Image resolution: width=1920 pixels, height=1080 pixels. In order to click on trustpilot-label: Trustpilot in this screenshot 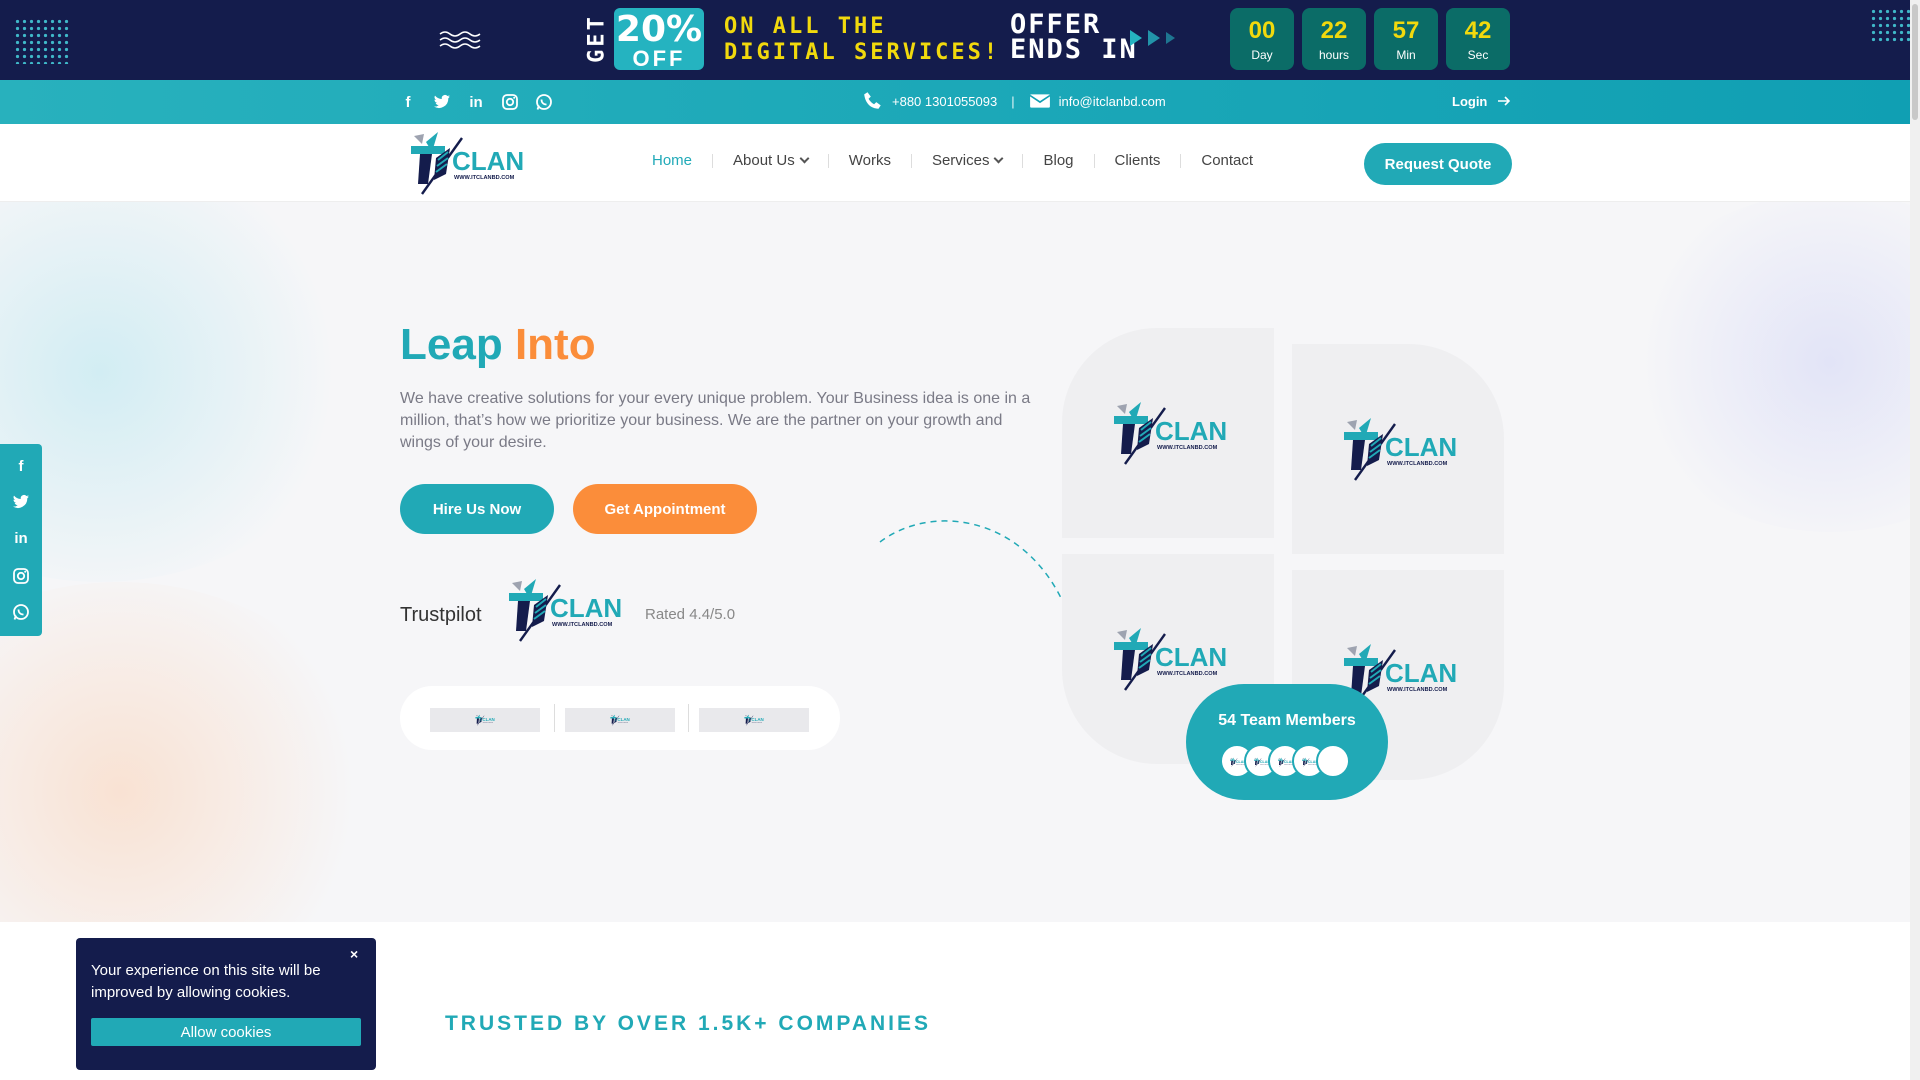, I will do `click(441, 615)`.